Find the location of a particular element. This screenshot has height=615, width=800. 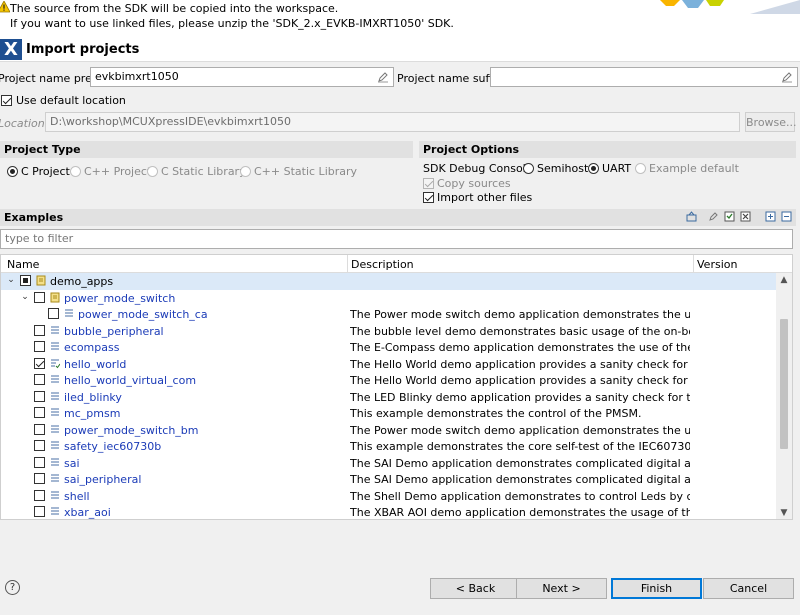

suffix-input is located at coordinates (644, 77).